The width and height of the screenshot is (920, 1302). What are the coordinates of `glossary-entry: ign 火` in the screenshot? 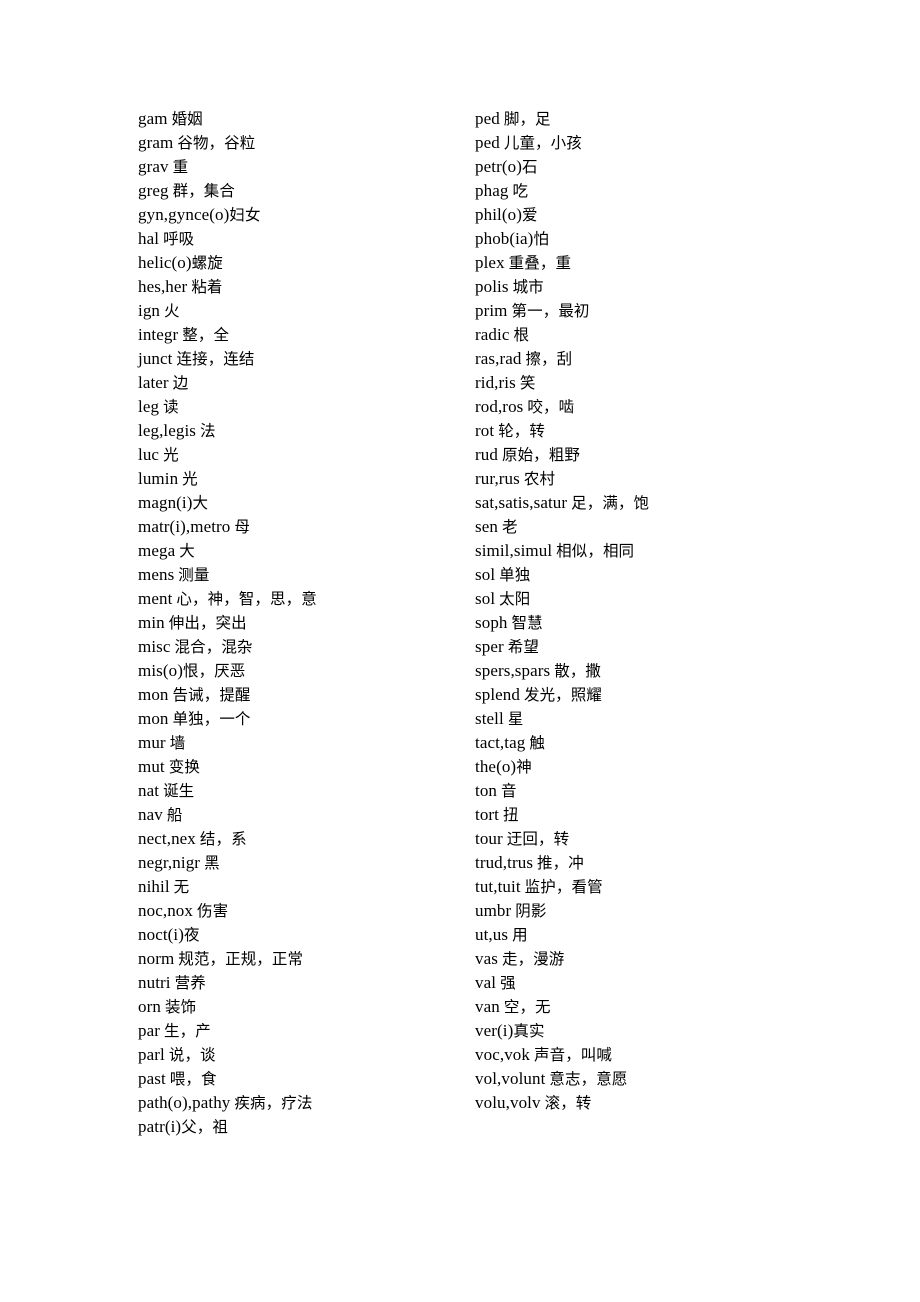 It's located at (303, 311).